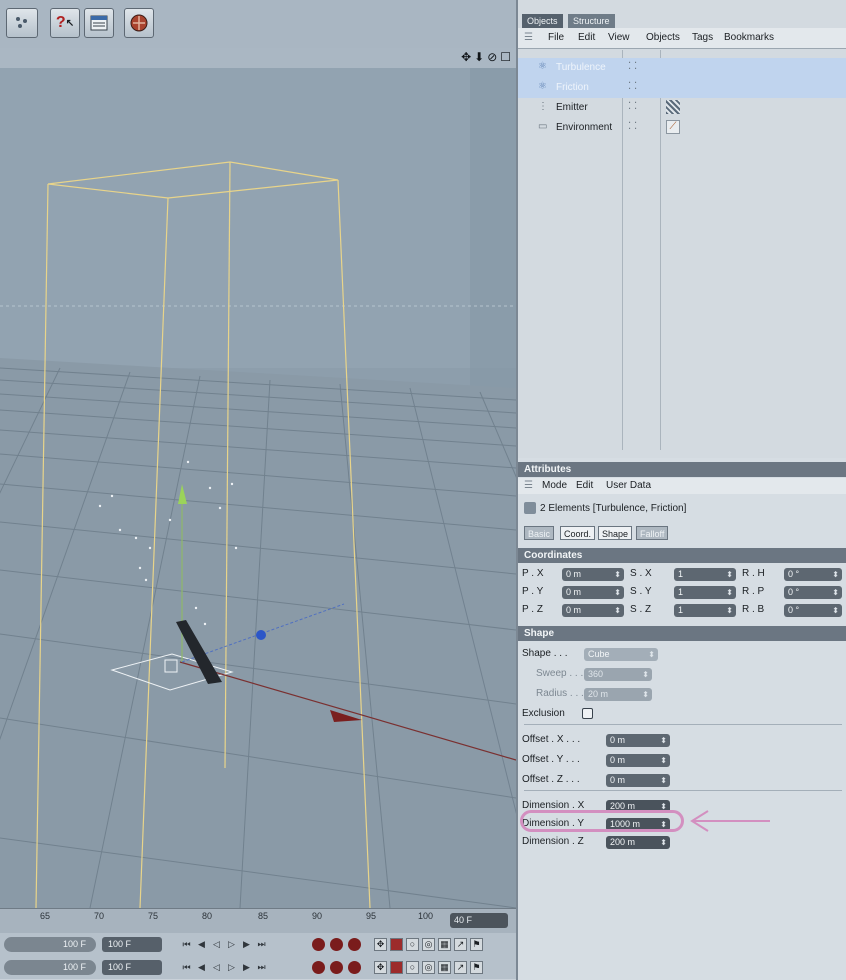 The image size is (846, 980). Describe the element at coordinates (539, 533) in the screenshot. I see `tab-basic: Basic` at that location.